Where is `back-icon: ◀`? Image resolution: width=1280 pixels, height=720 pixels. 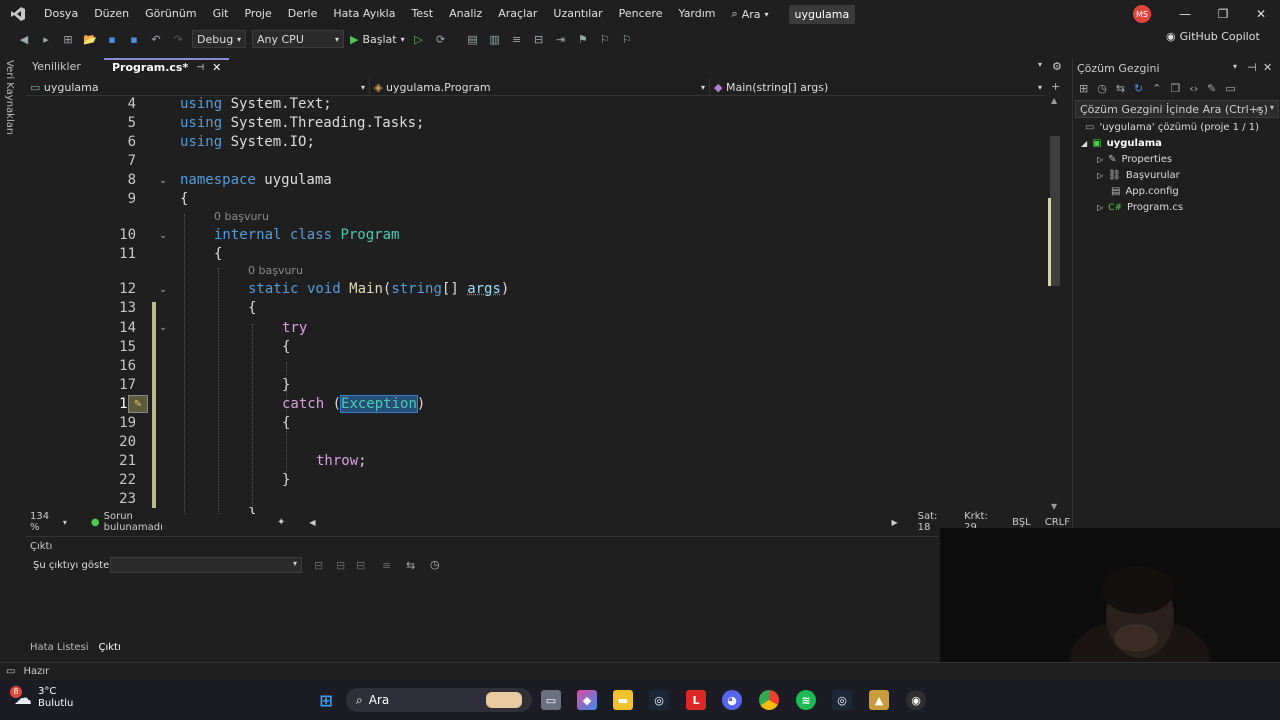 back-icon: ◀ is located at coordinates (24, 39).